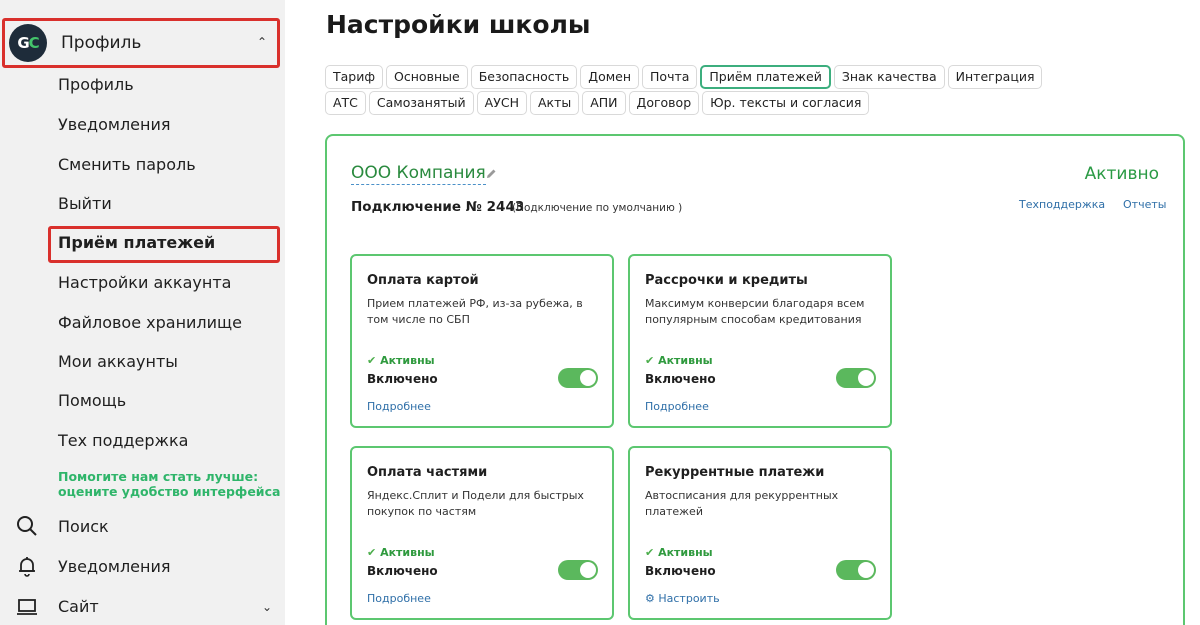  Describe the element at coordinates (995, 77) in the screenshot. I see `tab-integration: Интеграция` at that location.